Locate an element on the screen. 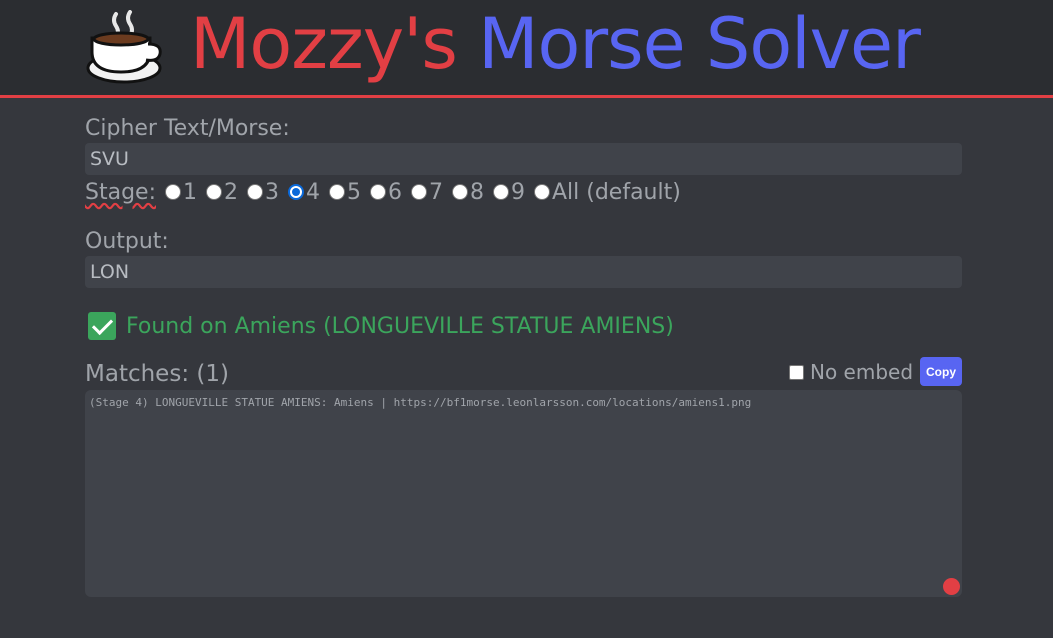 The width and height of the screenshot is (1053, 638). stage-option-4: 4 is located at coordinates (303, 192).